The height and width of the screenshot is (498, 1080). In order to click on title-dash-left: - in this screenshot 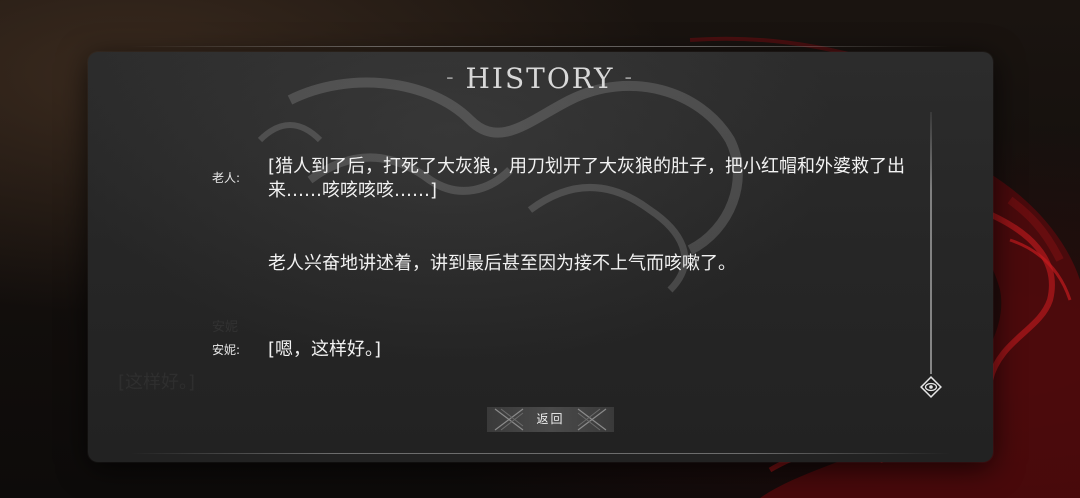, I will do `click(451, 77)`.